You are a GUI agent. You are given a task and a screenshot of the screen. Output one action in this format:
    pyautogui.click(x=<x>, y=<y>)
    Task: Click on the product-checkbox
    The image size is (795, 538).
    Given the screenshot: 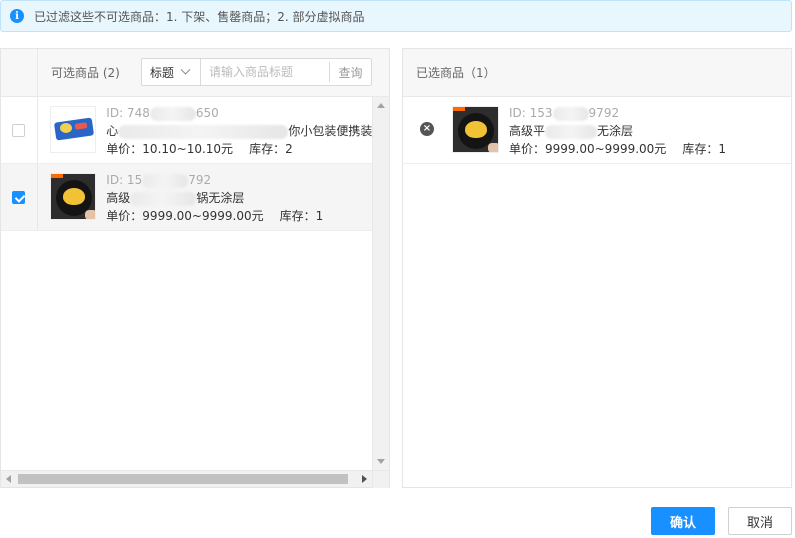 What is the action you would take?
    pyautogui.click(x=19, y=130)
    